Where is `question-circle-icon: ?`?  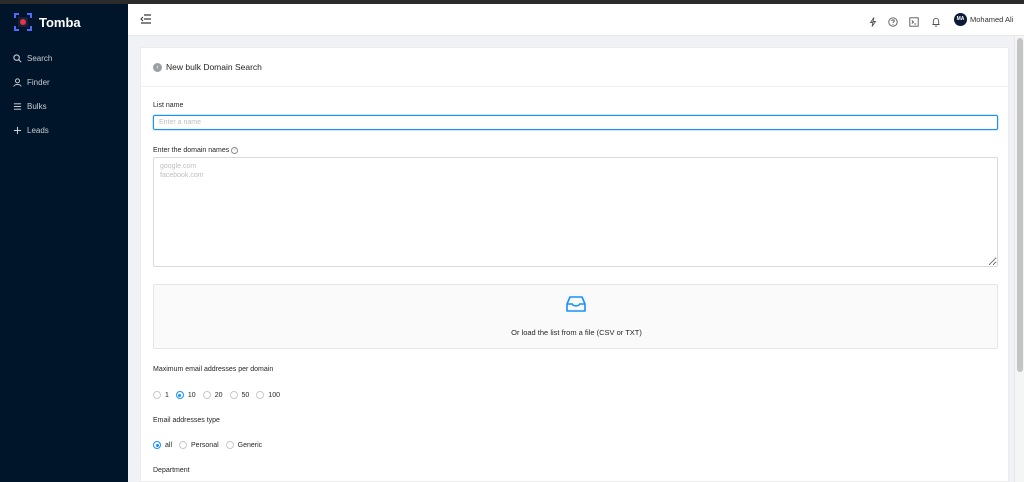 question-circle-icon: ? is located at coordinates (235, 150).